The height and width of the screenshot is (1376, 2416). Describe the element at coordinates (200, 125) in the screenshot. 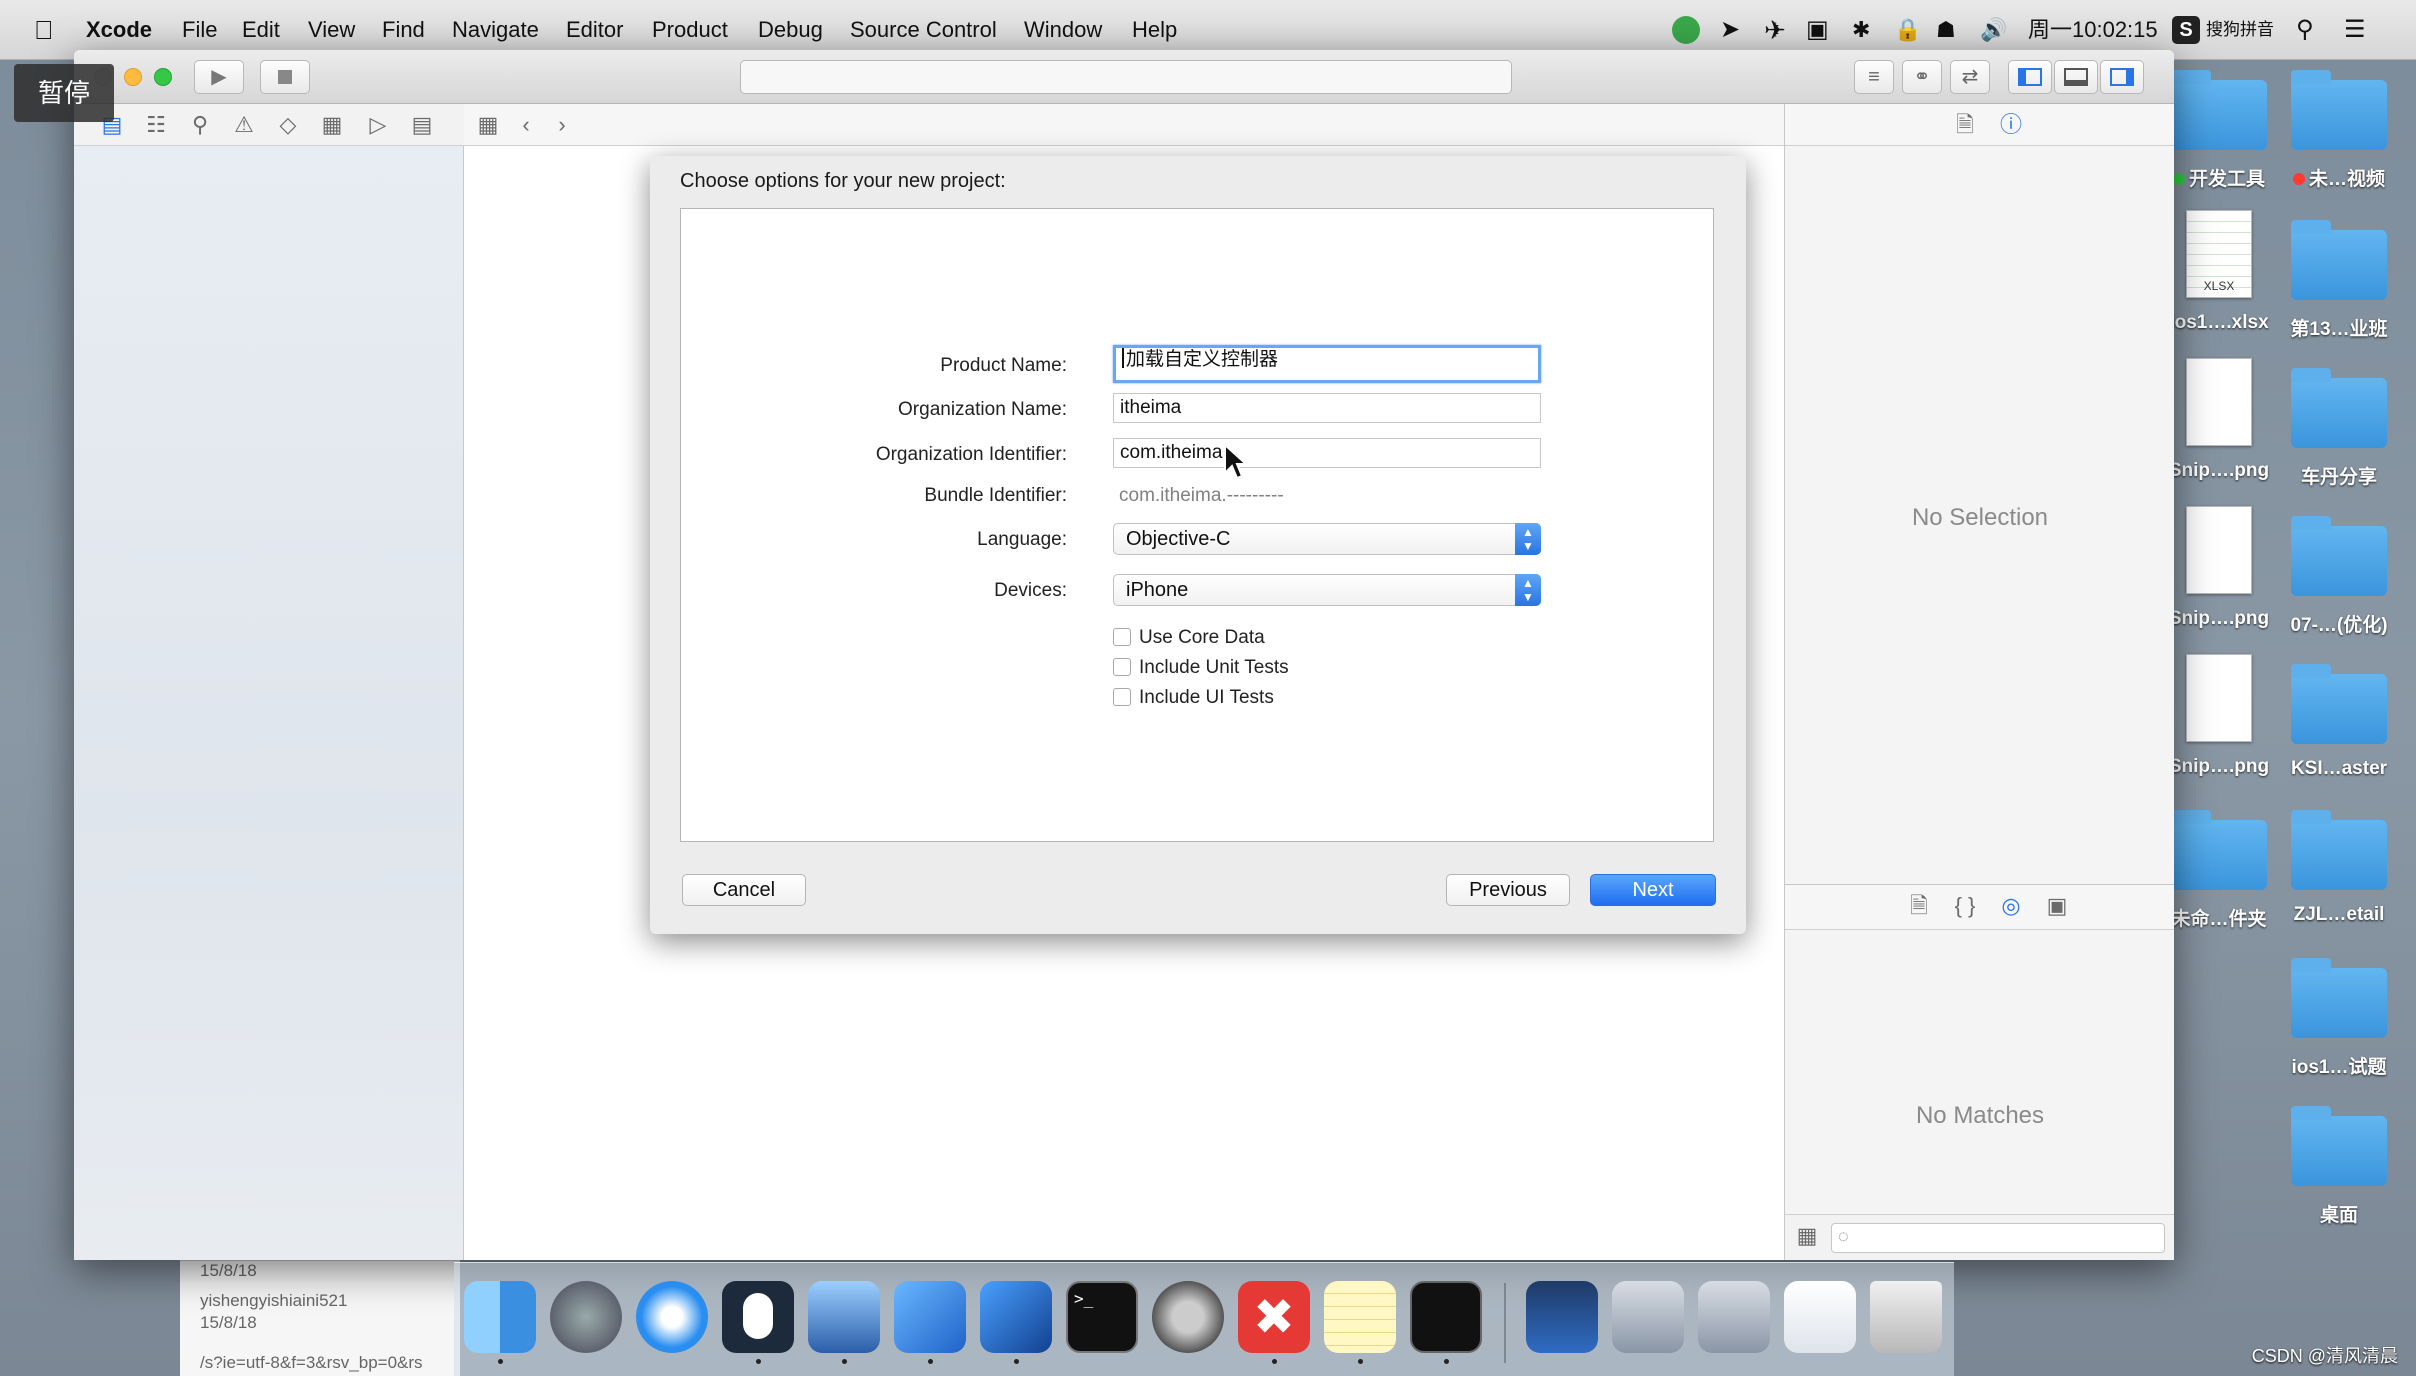

I see `find-navigator-icon: ⚲` at that location.